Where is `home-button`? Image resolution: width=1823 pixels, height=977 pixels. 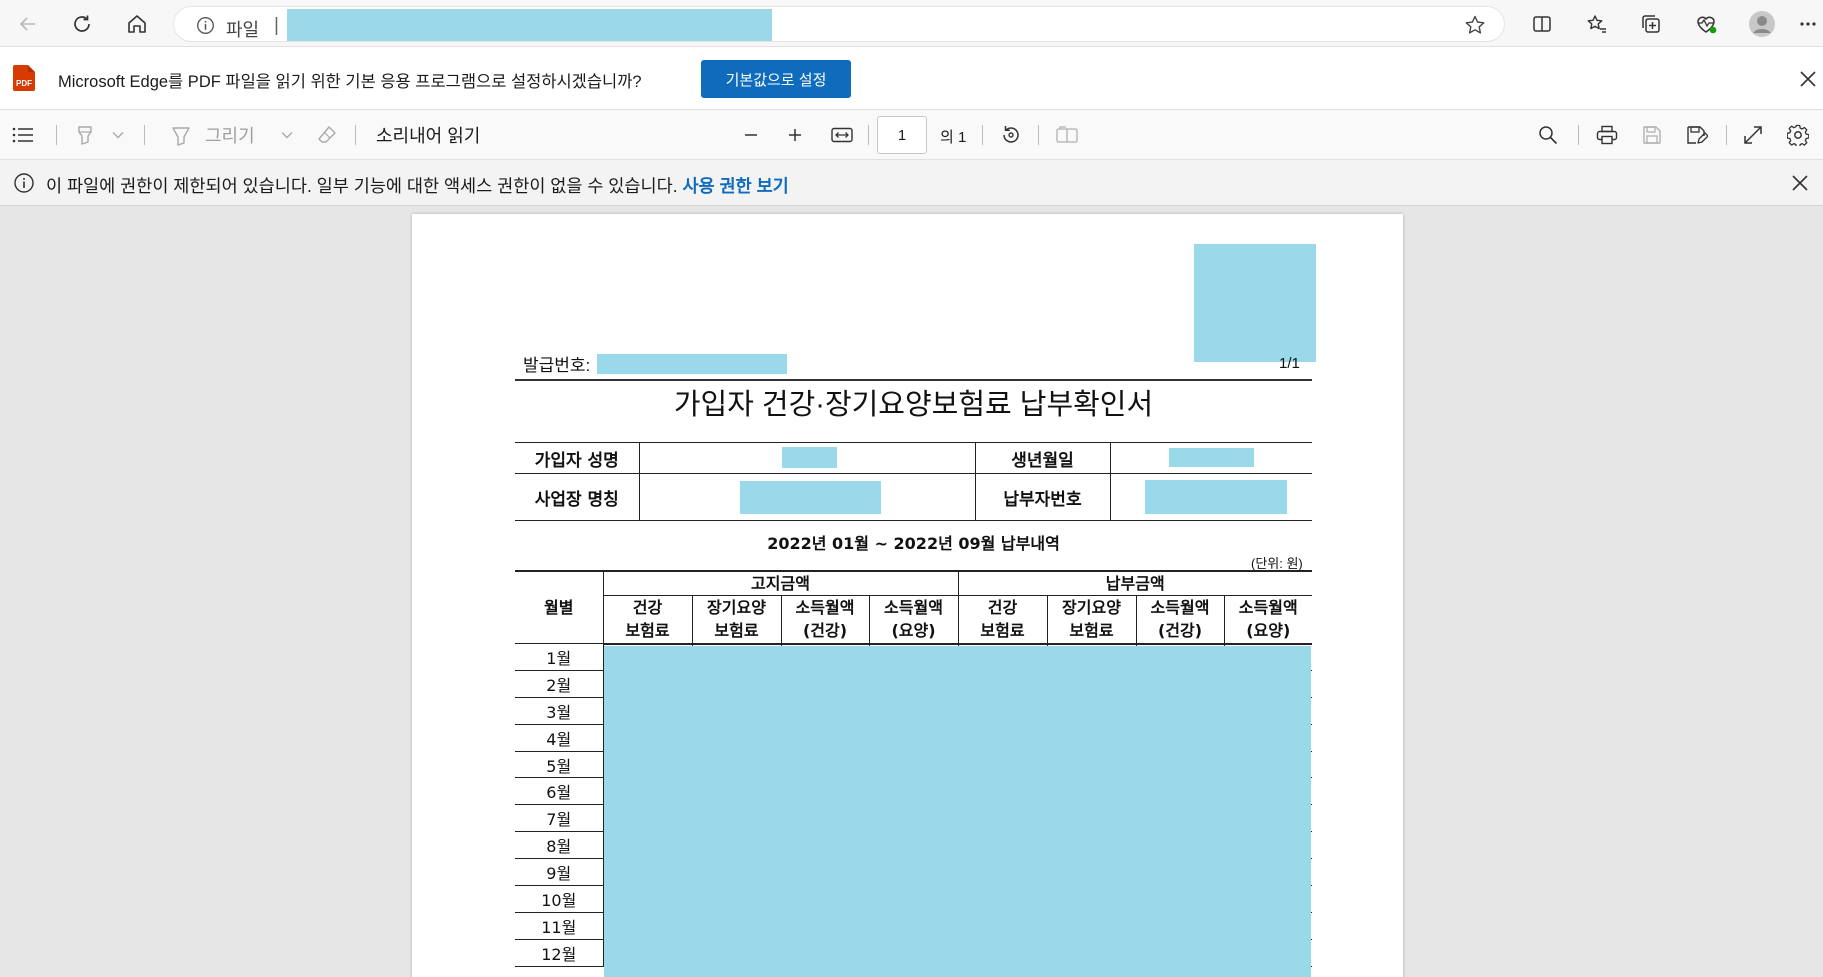
home-button is located at coordinates (137, 24).